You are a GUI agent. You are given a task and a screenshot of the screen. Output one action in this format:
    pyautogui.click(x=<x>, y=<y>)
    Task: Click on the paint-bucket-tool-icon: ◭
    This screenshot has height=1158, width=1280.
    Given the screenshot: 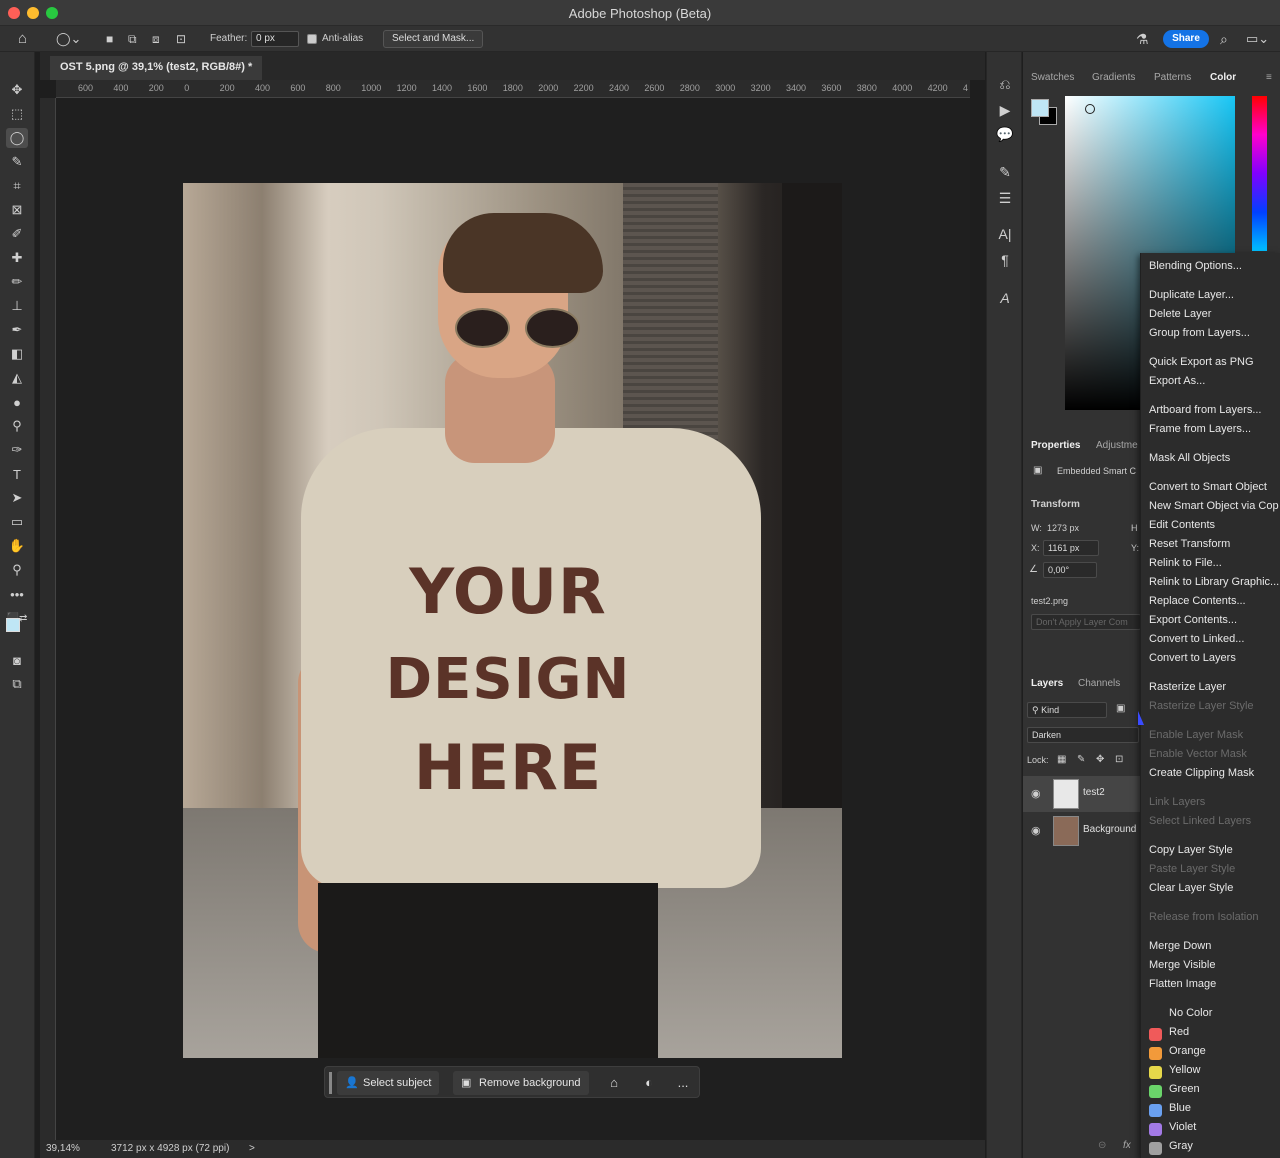 What is the action you would take?
    pyautogui.click(x=17, y=378)
    